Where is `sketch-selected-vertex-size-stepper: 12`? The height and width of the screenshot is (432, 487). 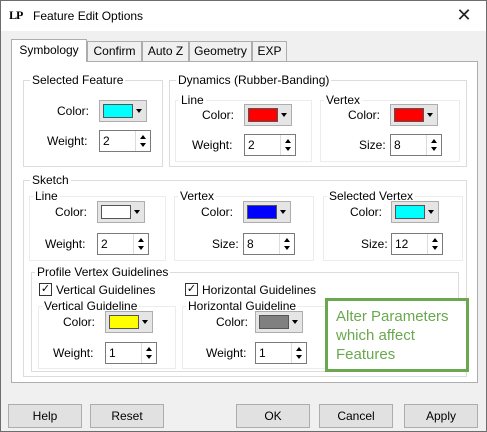
sketch-selected-vertex-size-stepper: 12 is located at coordinates (417, 244).